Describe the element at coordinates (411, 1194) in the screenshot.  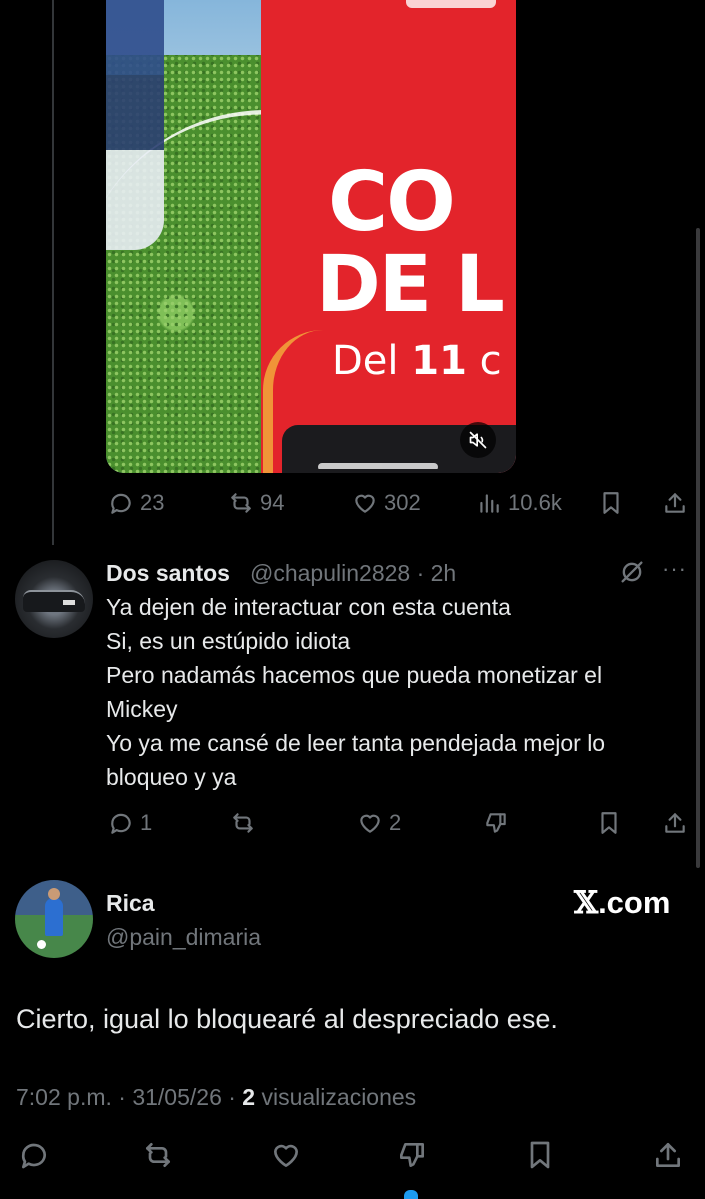
I see `active-tab-indicator` at that location.